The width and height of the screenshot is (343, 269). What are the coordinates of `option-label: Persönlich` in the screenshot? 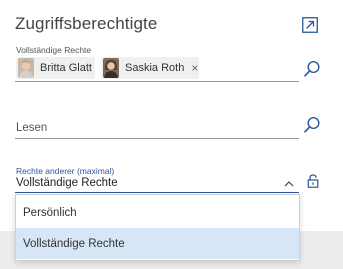 It's located at (50, 212).